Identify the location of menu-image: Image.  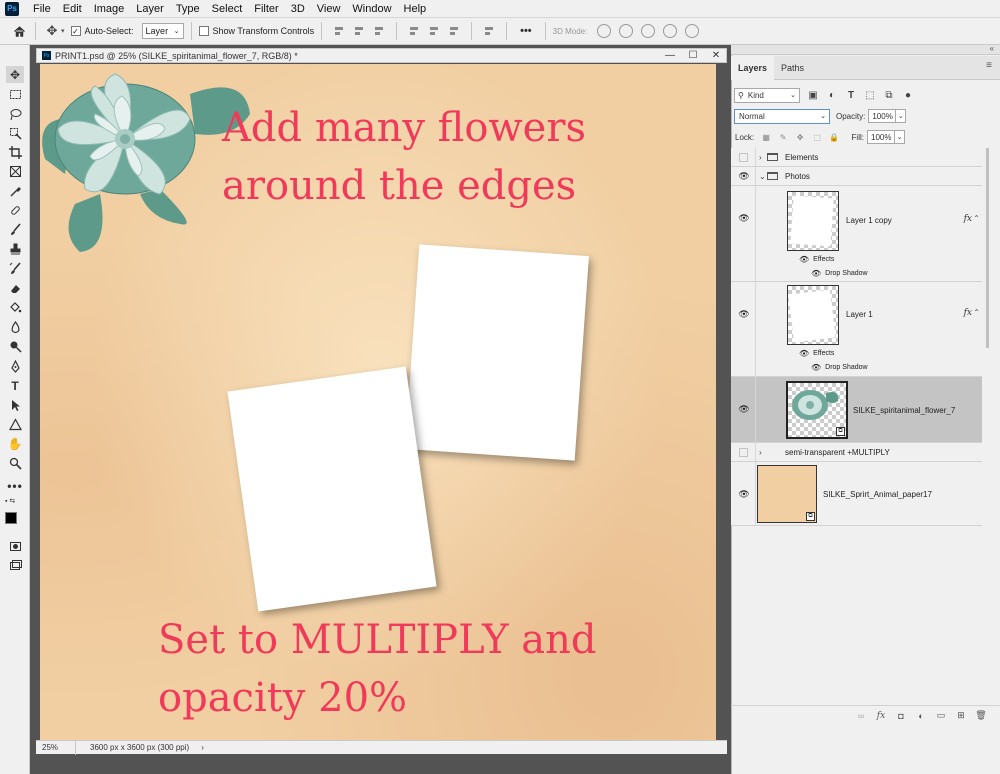
(109, 9).